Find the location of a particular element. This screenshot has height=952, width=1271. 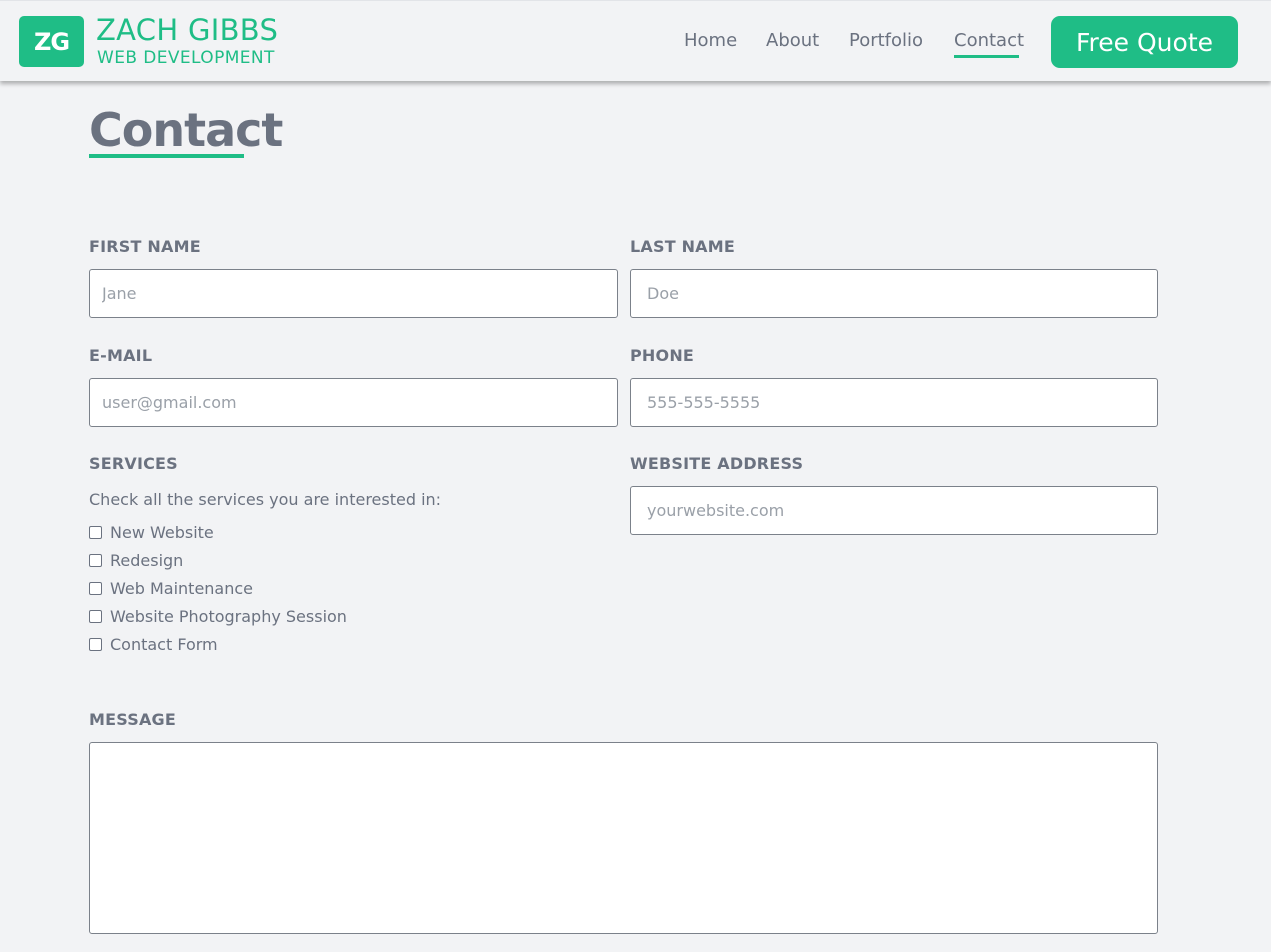

service-option-new-website: New Website is located at coordinates (151, 532).